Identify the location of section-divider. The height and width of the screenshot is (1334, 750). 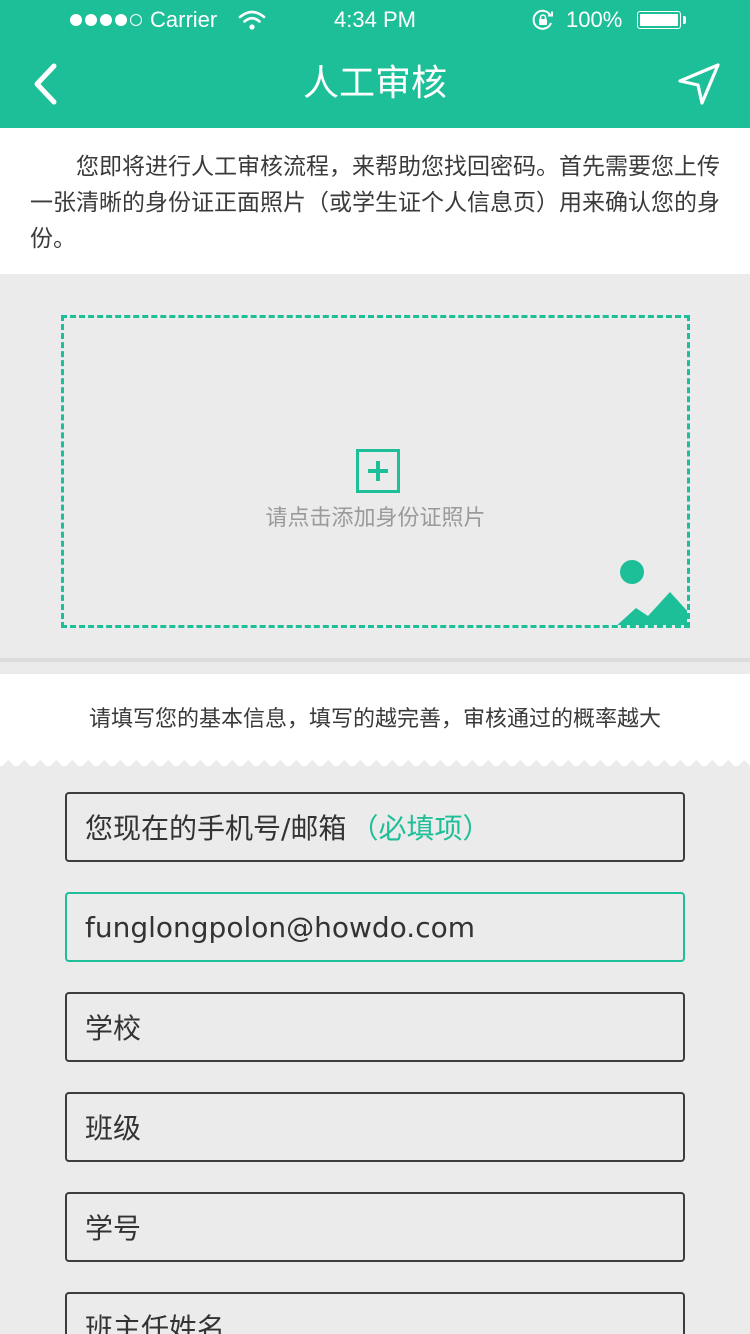
(375, 660).